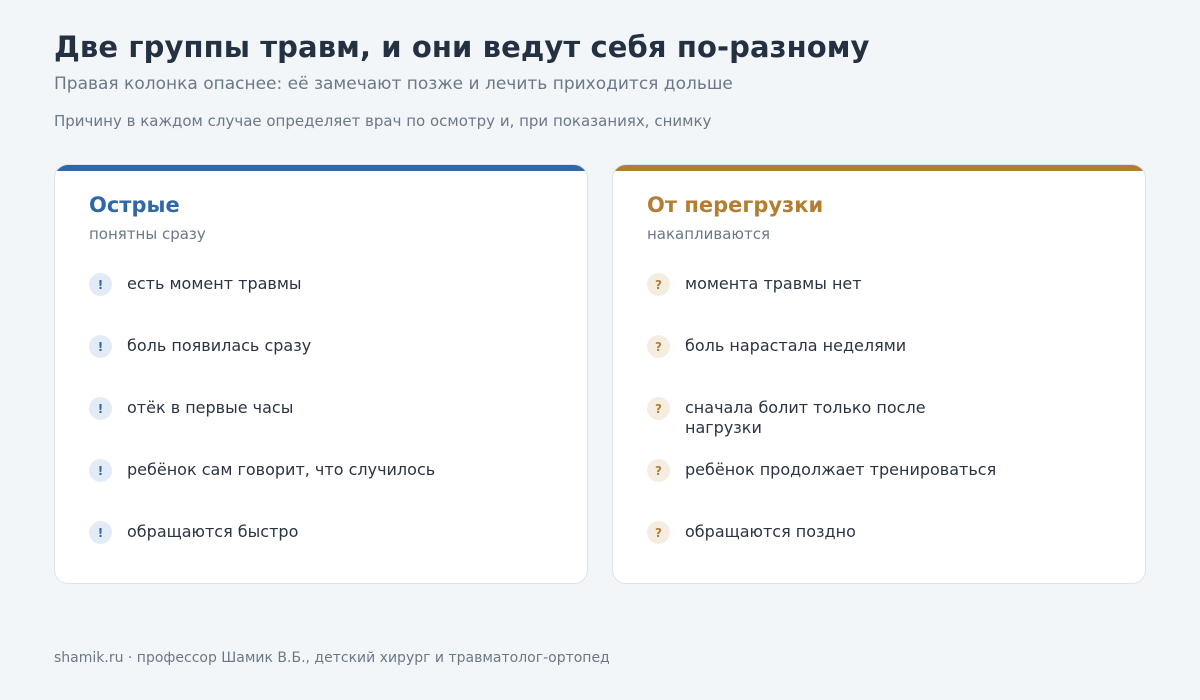 The height and width of the screenshot is (700, 1200). I want to click on list-item: ! есть момент травмы, so click(324, 284).